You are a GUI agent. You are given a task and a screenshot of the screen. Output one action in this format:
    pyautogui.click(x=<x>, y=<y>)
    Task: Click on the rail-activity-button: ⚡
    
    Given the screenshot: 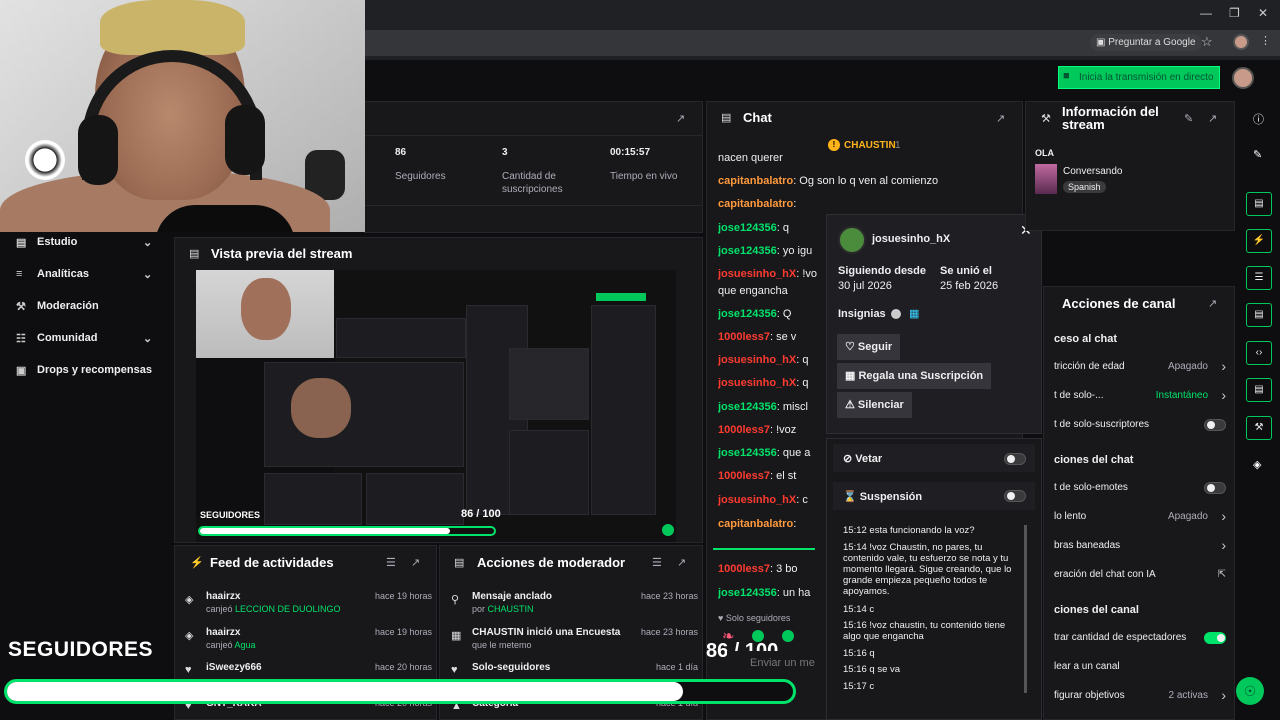 What is the action you would take?
    pyautogui.click(x=1259, y=241)
    